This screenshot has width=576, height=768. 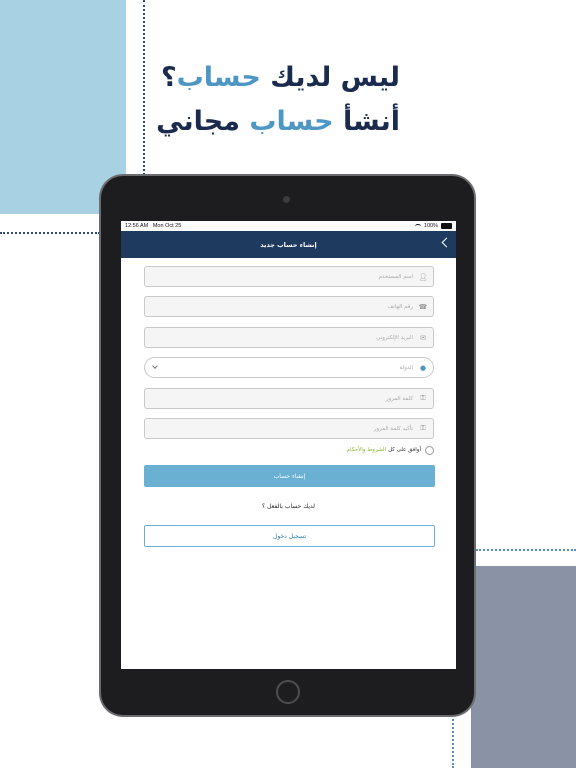 What do you see at coordinates (198, 121) in the screenshot?
I see `headline-text: مجاني` at bounding box center [198, 121].